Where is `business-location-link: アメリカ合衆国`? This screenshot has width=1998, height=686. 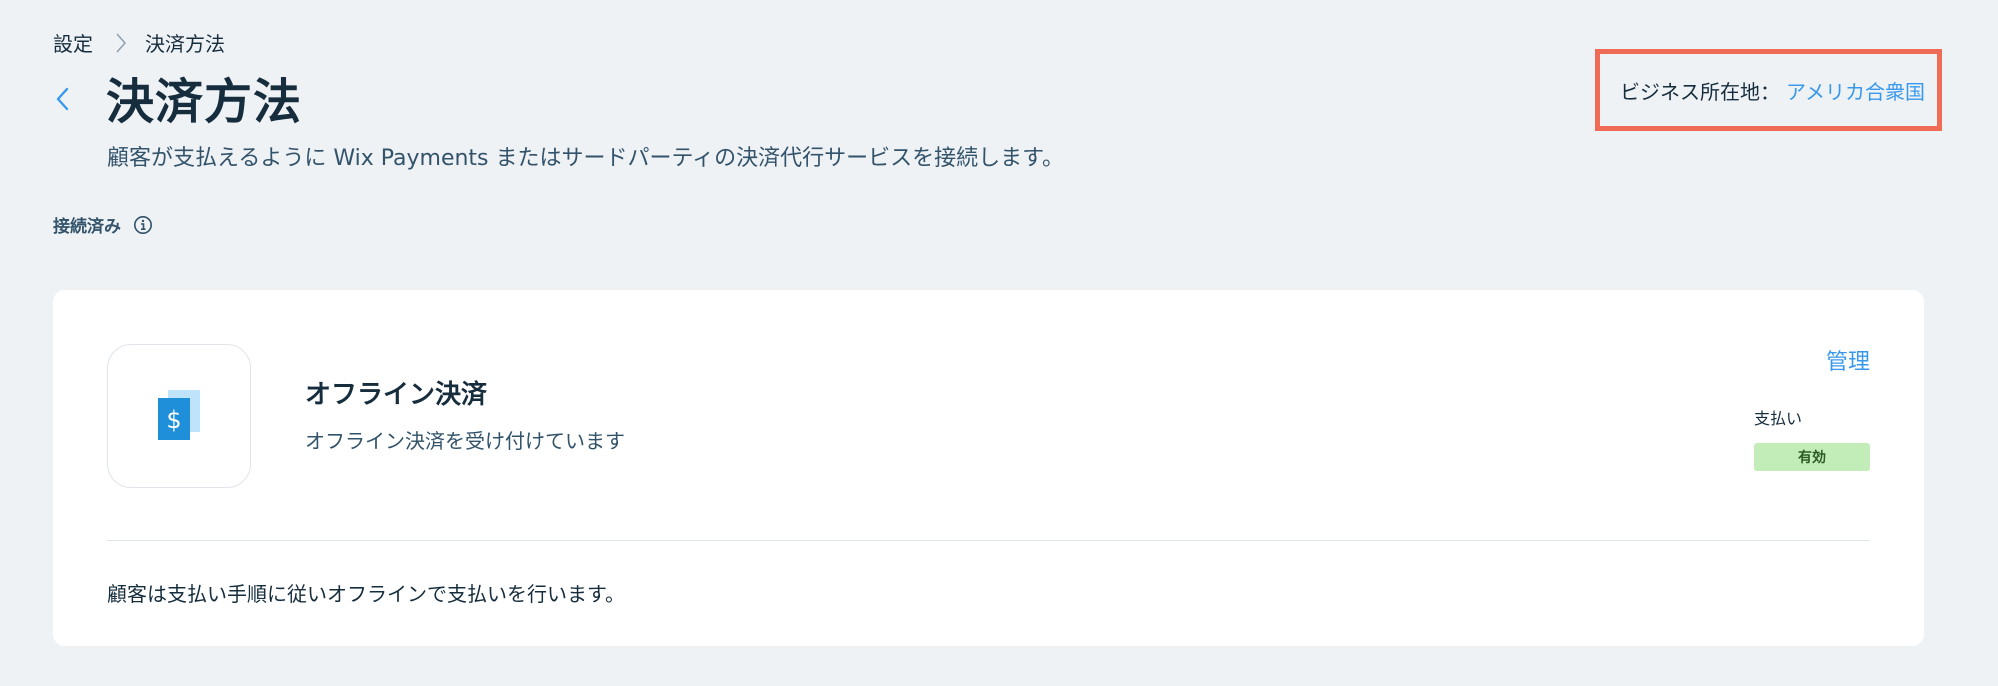
business-location-link: アメリカ合衆国 is located at coordinates (1855, 90).